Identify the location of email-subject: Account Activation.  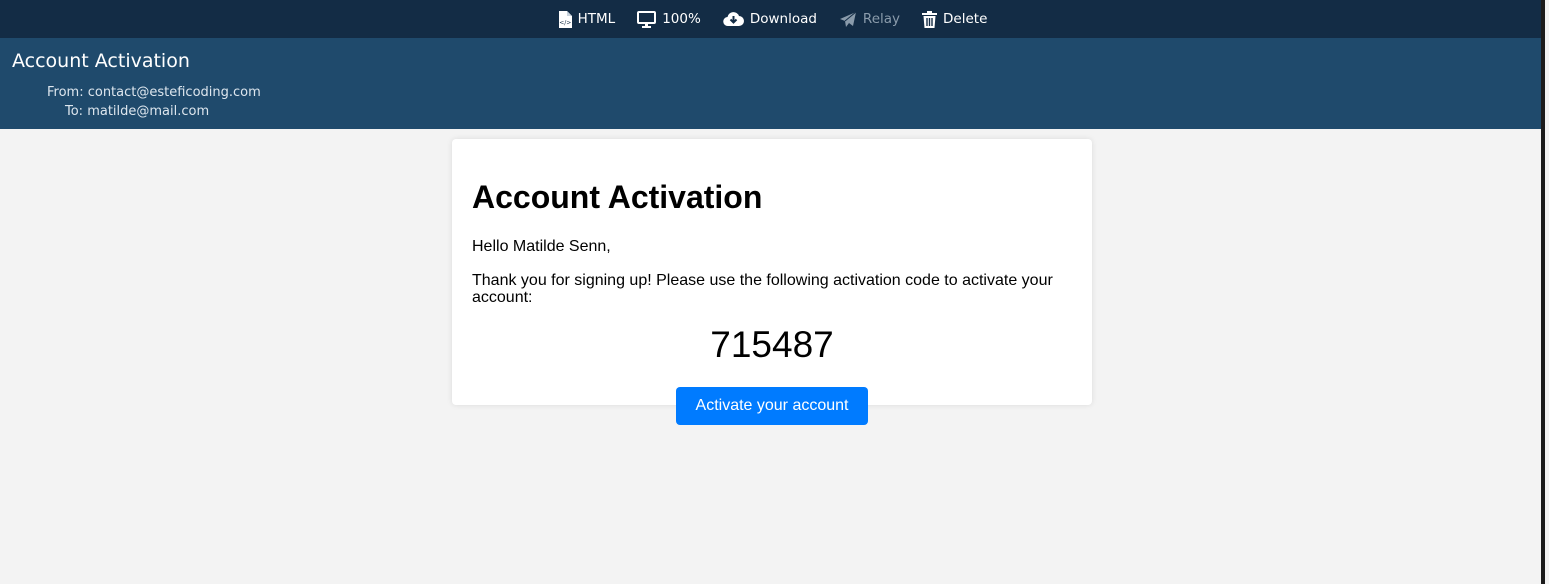
(101, 61).